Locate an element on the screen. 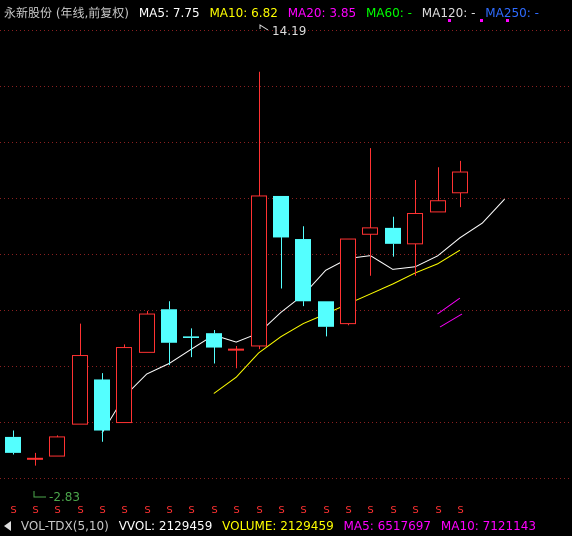 Image resolution: width=572 pixels, height=536 pixels. ma5-legend: MA5: 7.75 is located at coordinates (169, 13).